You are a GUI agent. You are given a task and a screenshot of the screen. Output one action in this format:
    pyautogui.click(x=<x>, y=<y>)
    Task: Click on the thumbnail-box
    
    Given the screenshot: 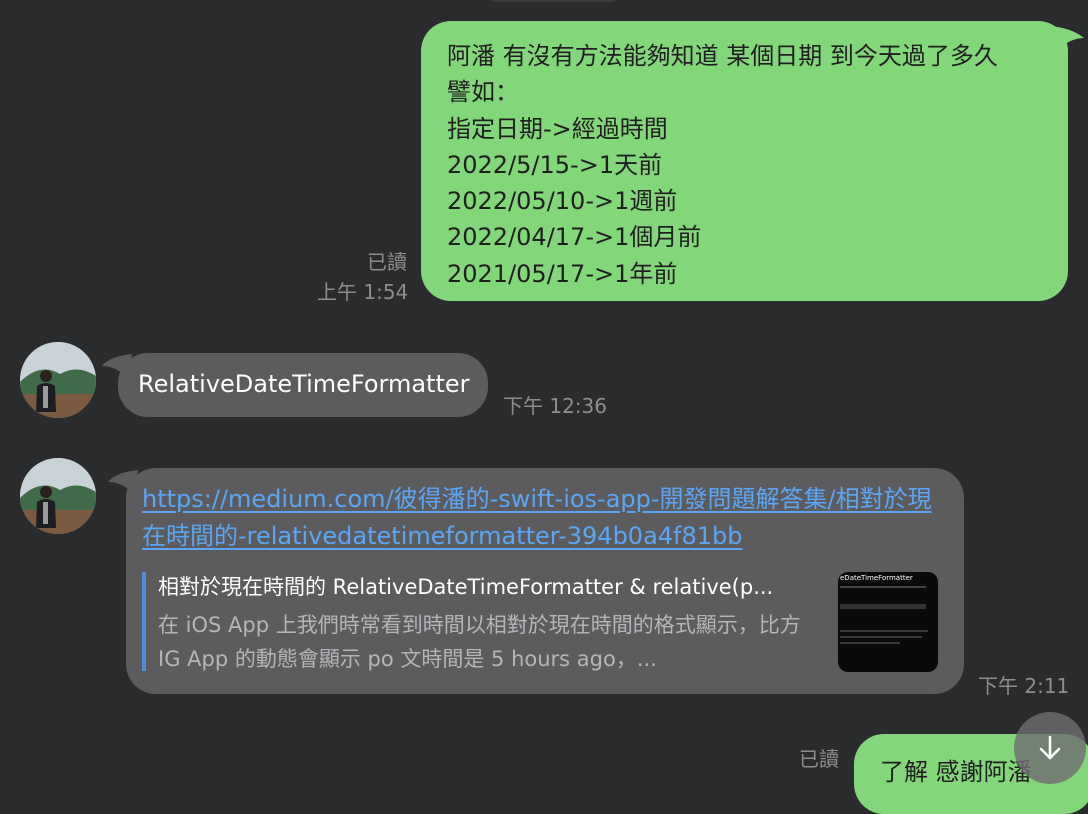 What is the action you would take?
    pyautogui.click(x=883, y=606)
    